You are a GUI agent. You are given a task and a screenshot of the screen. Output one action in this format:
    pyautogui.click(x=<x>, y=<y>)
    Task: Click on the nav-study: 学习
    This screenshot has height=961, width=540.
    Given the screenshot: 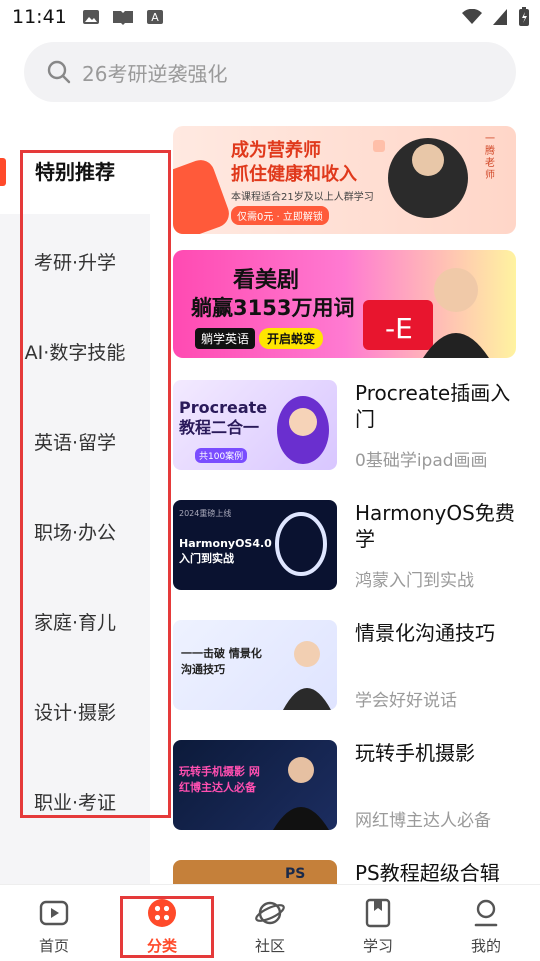 What is the action you would take?
    pyautogui.click(x=378, y=923)
    